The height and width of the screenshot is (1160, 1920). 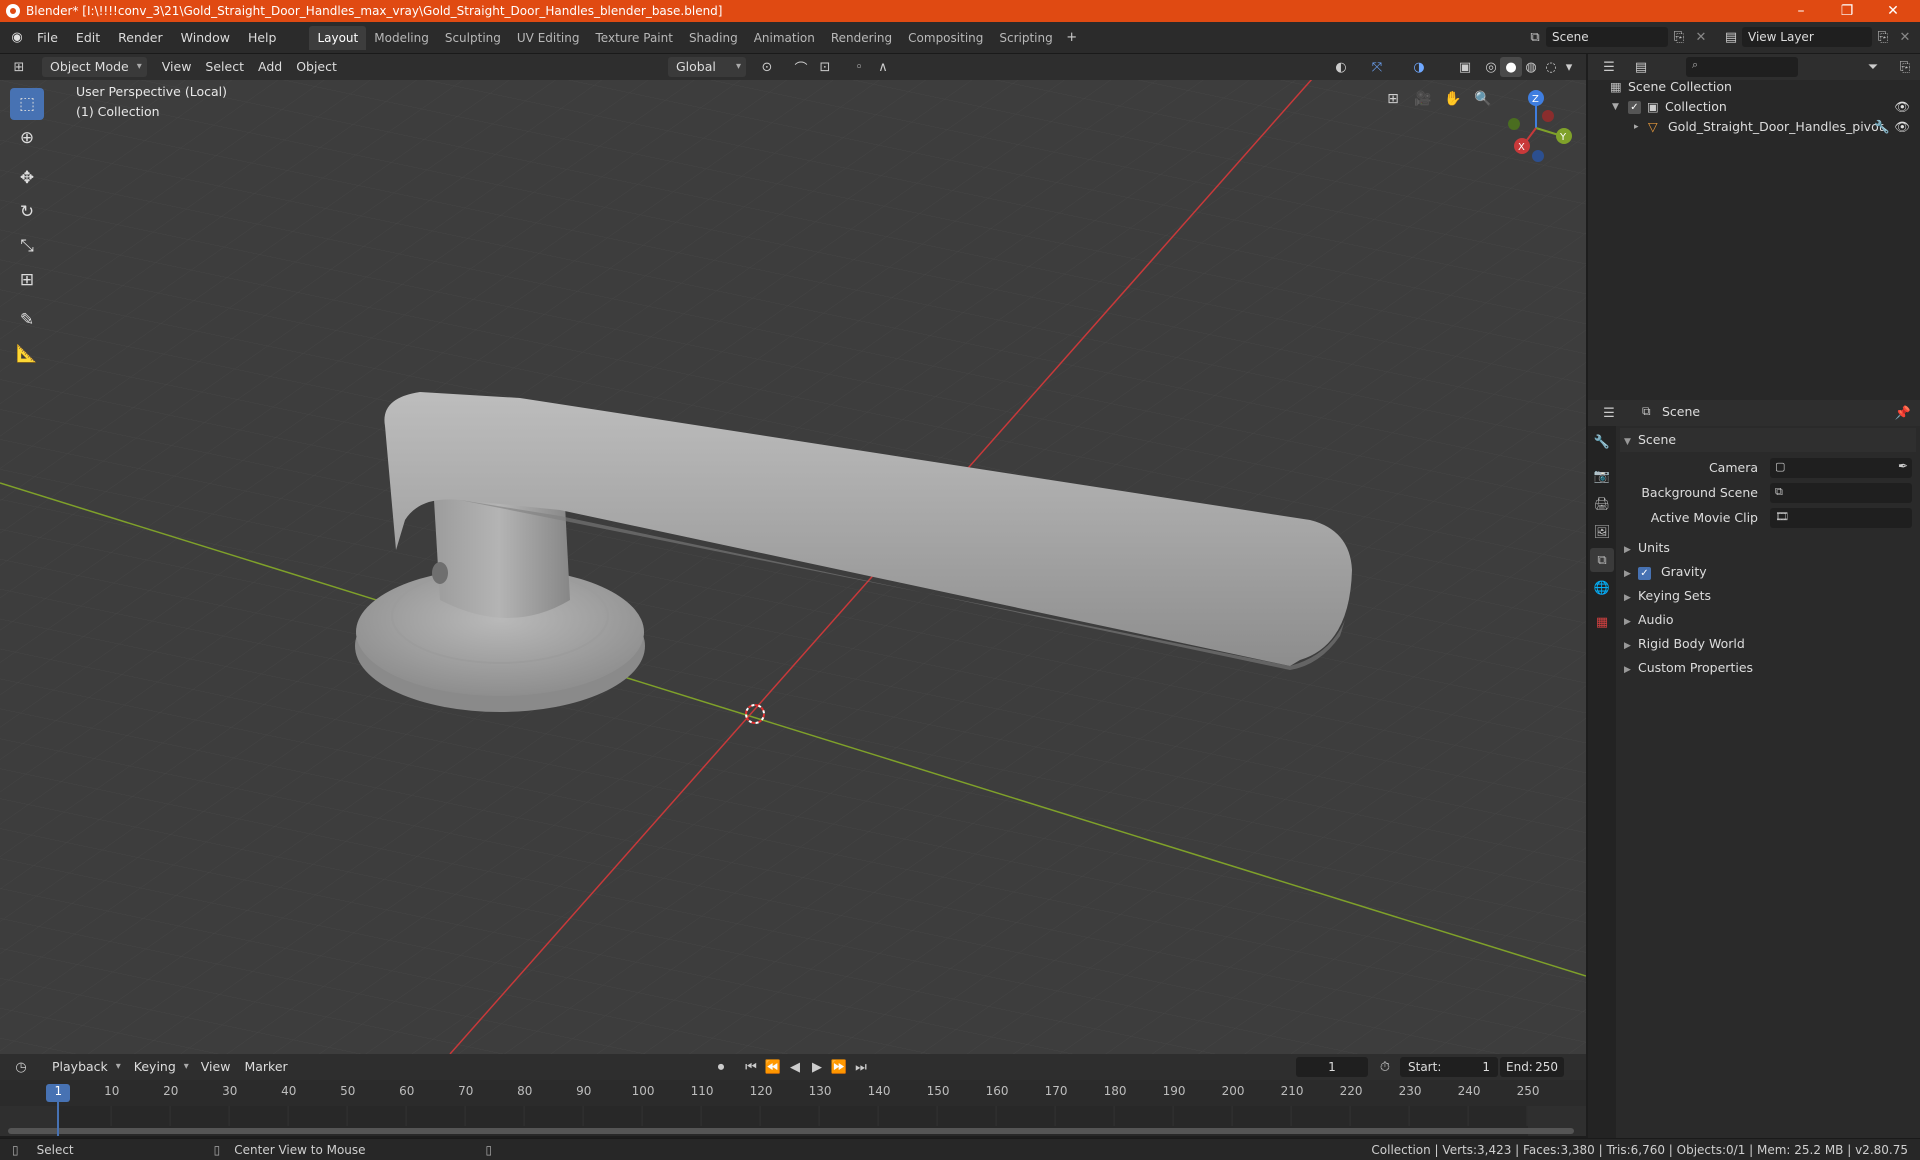 I want to click on play-reverse-icon: ◀, so click(x=795, y=1067).